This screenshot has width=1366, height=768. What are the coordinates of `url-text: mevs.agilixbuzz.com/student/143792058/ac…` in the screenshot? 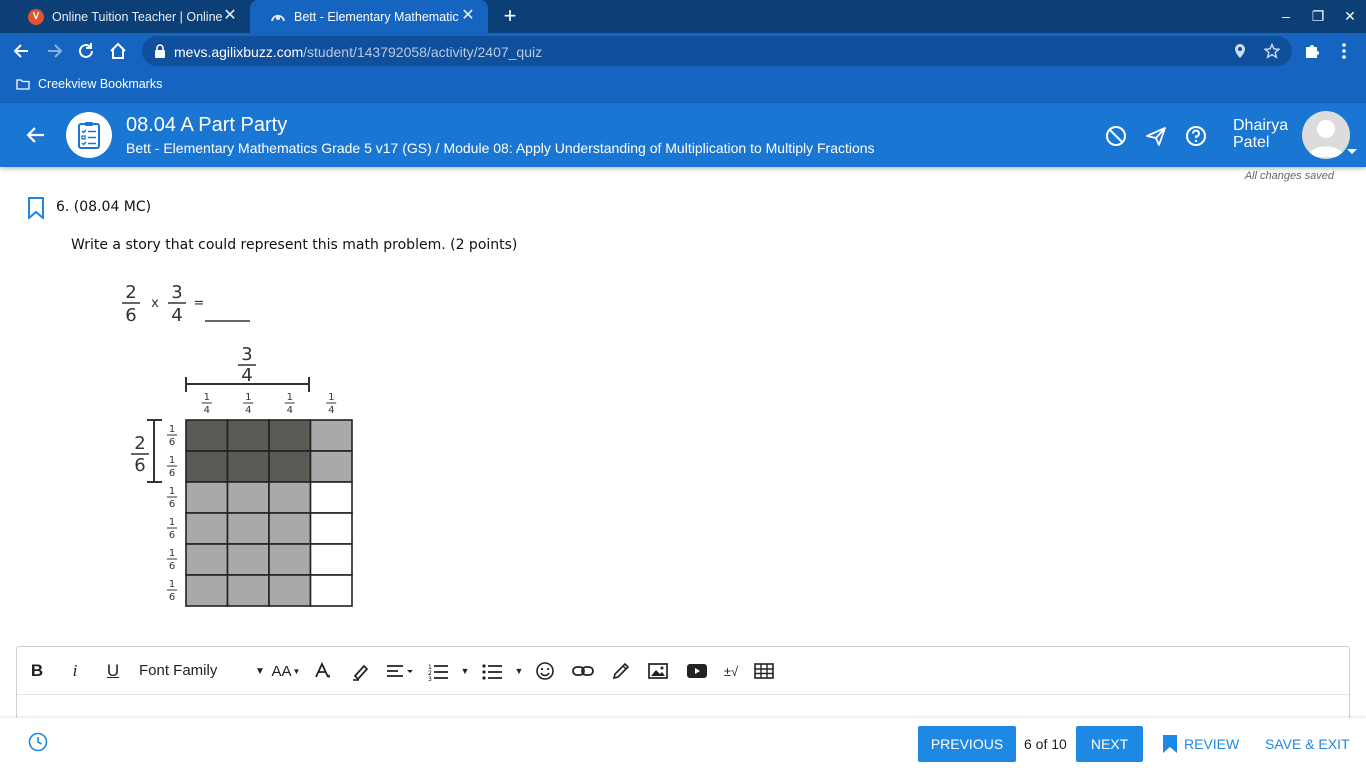 It's located at (358, 52).